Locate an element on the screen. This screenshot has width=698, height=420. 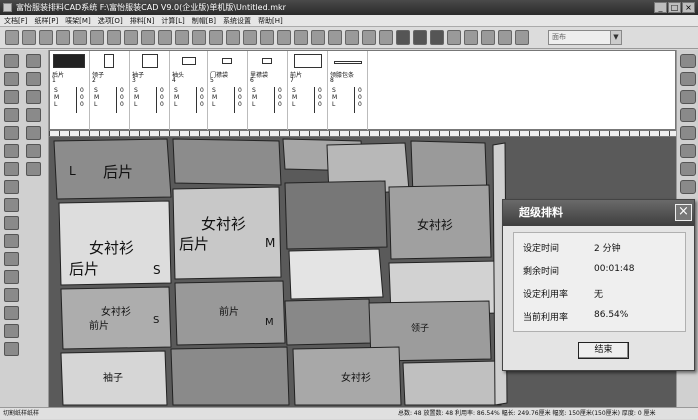
move-icon is located at coordinates (33, 79).